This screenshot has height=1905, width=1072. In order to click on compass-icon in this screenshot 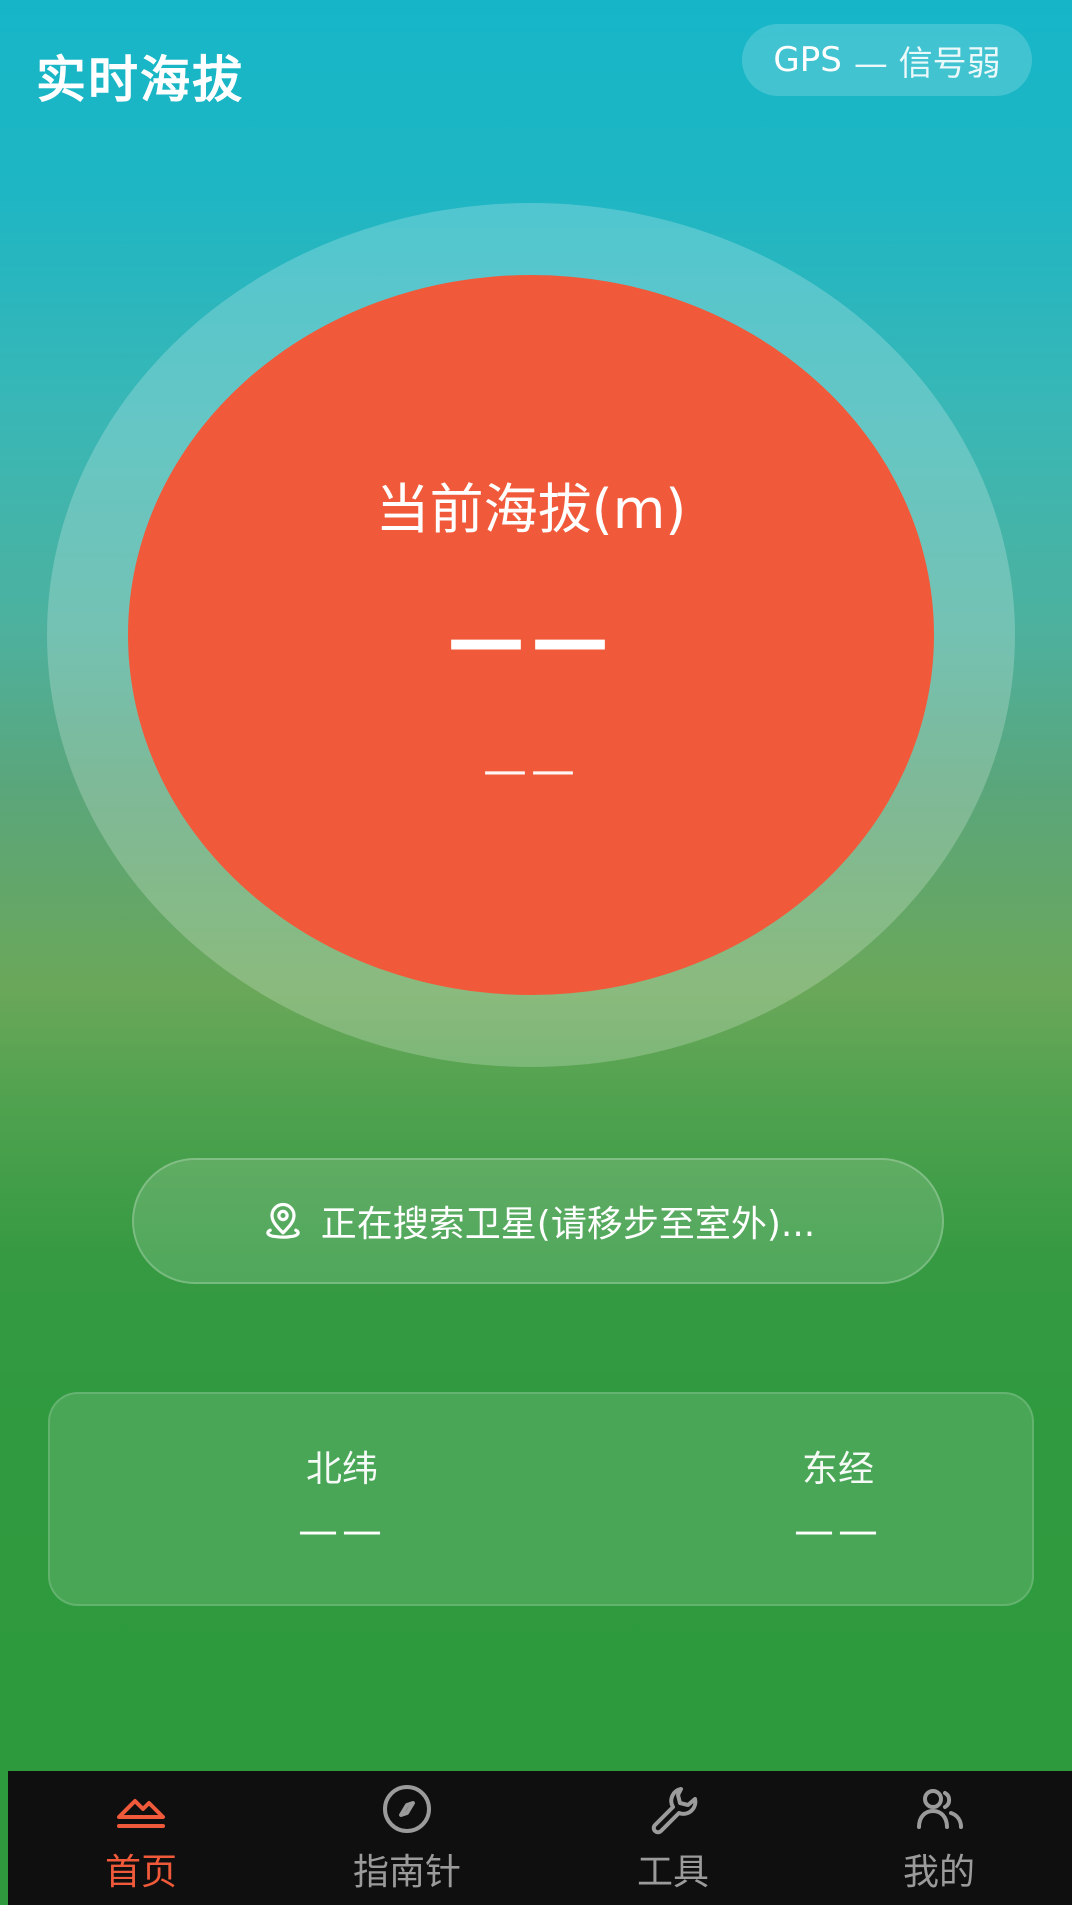, I will do `click(407, 1809)`.